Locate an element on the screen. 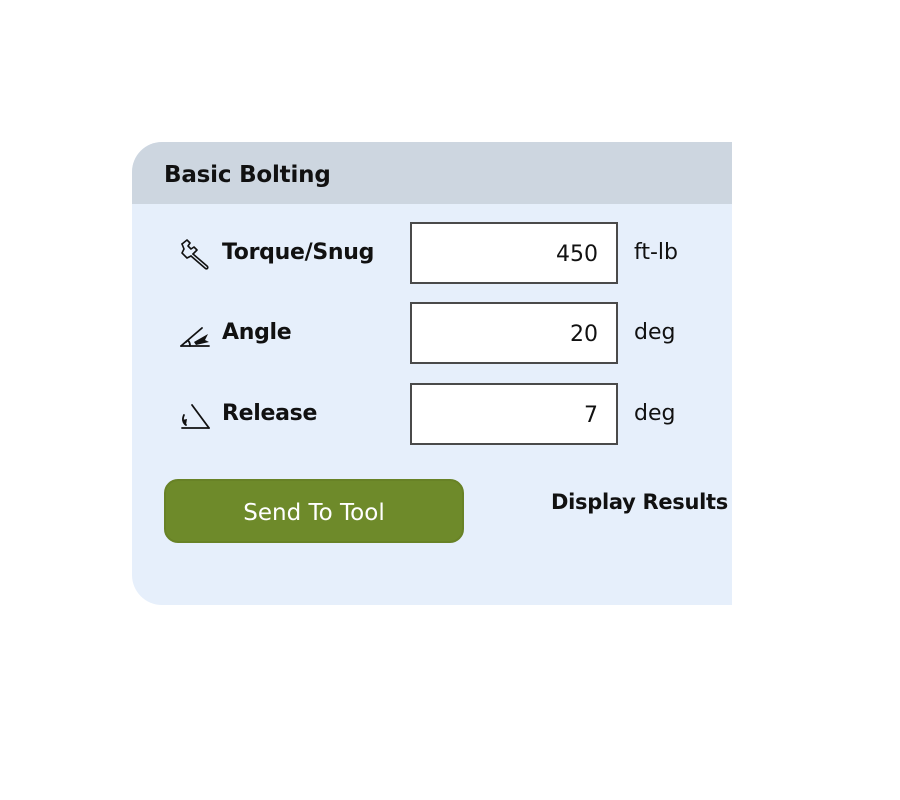 The image size is (900, 800). release-value: 7 is located at coordinates (591, 415).